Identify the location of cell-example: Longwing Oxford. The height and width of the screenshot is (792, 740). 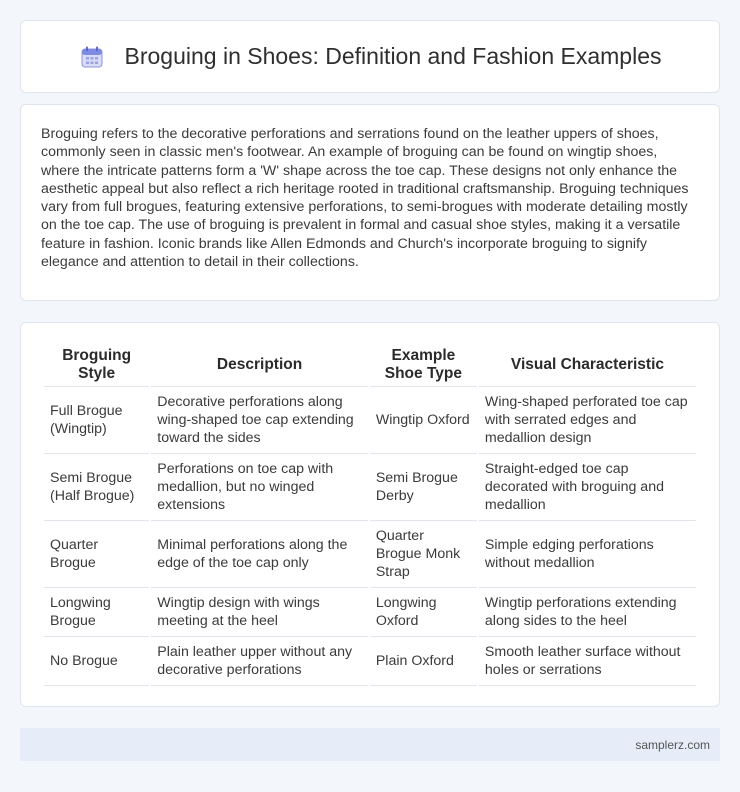
(423, 612).